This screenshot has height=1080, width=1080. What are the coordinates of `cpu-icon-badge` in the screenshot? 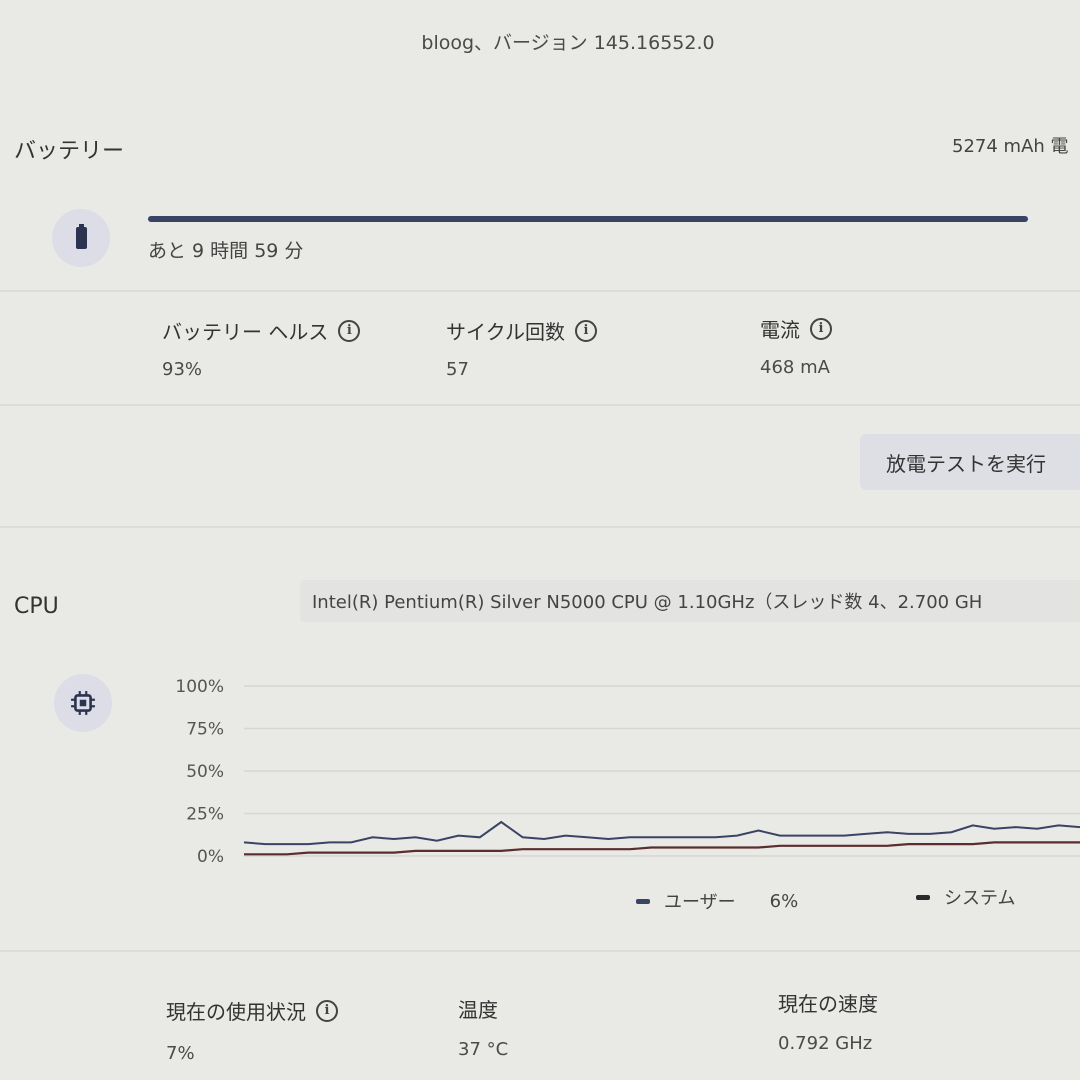 It's located at (83, 703).